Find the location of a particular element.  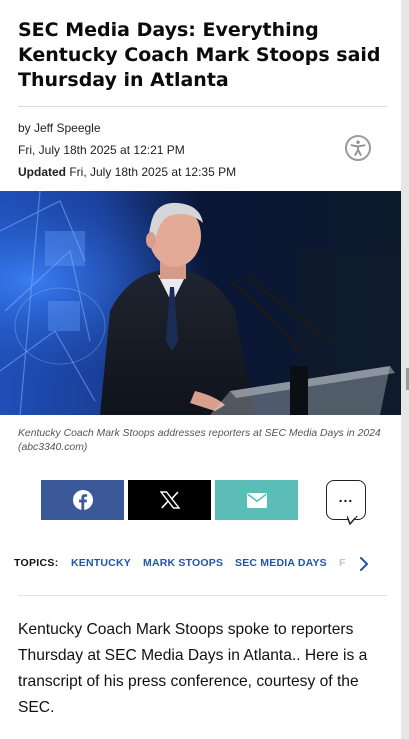

topic-link-truncated: F is located at coordinates (342, 563).